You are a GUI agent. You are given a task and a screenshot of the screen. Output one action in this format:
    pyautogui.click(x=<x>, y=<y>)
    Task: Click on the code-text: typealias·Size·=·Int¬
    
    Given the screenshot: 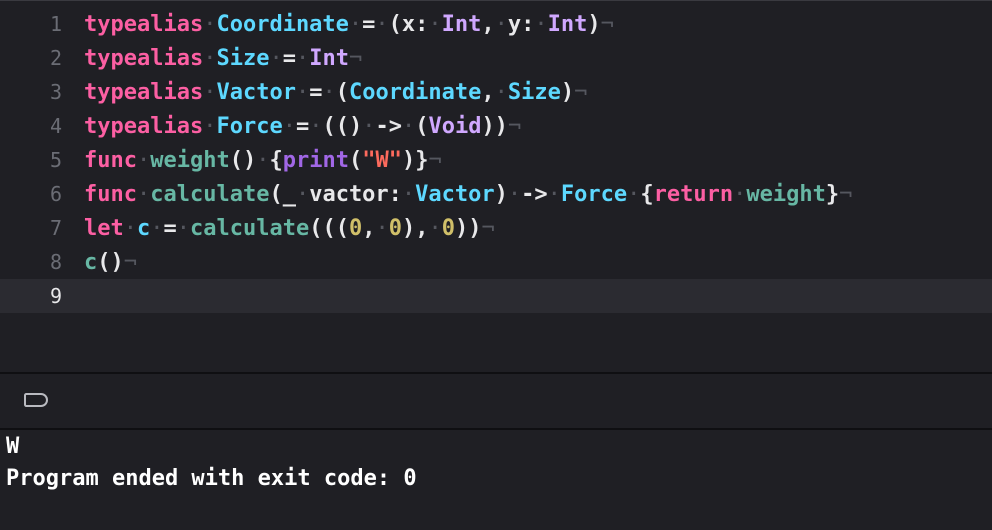 What is the action you would take?
    pyautogui.click(x=223, y=58)
    